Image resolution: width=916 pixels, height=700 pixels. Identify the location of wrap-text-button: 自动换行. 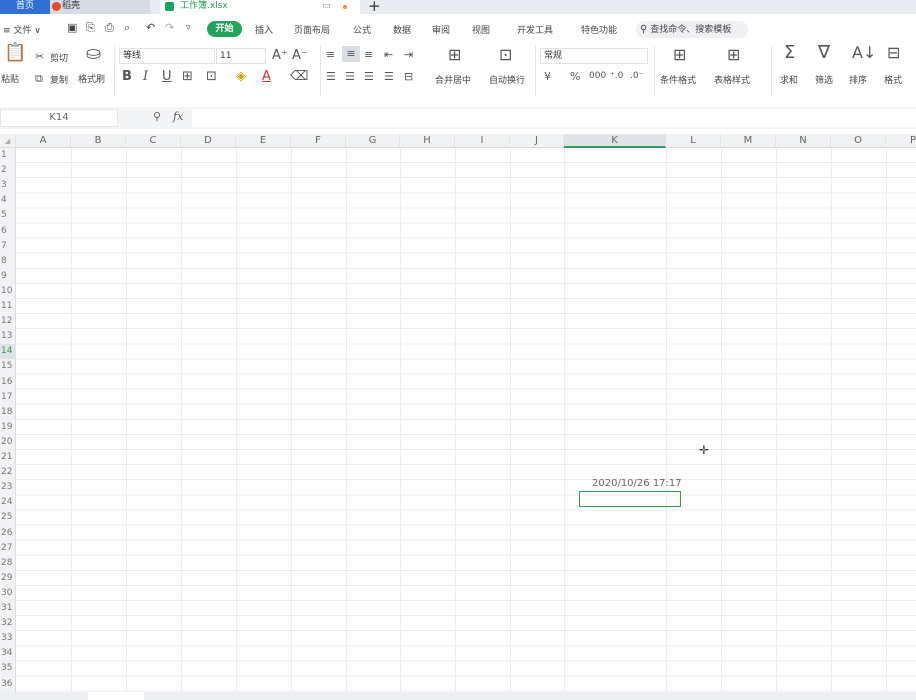
(507, 79).